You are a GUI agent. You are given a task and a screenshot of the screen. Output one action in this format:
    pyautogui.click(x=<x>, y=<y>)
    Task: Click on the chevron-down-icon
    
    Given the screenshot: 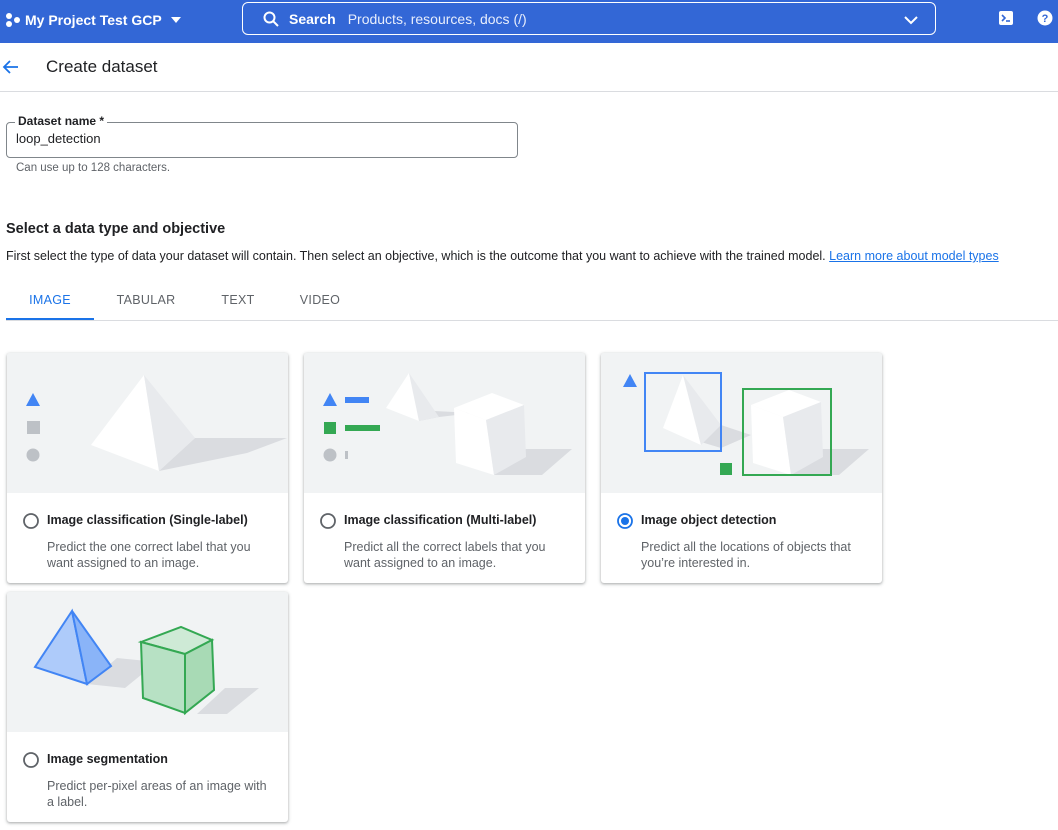 What is the action you would take?
    pyautogui.click(x=911, y=20)
    